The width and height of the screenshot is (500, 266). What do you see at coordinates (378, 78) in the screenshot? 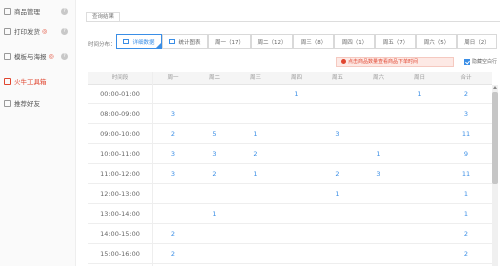
I see `column-header: 周六` at bounding box center [378, 78].